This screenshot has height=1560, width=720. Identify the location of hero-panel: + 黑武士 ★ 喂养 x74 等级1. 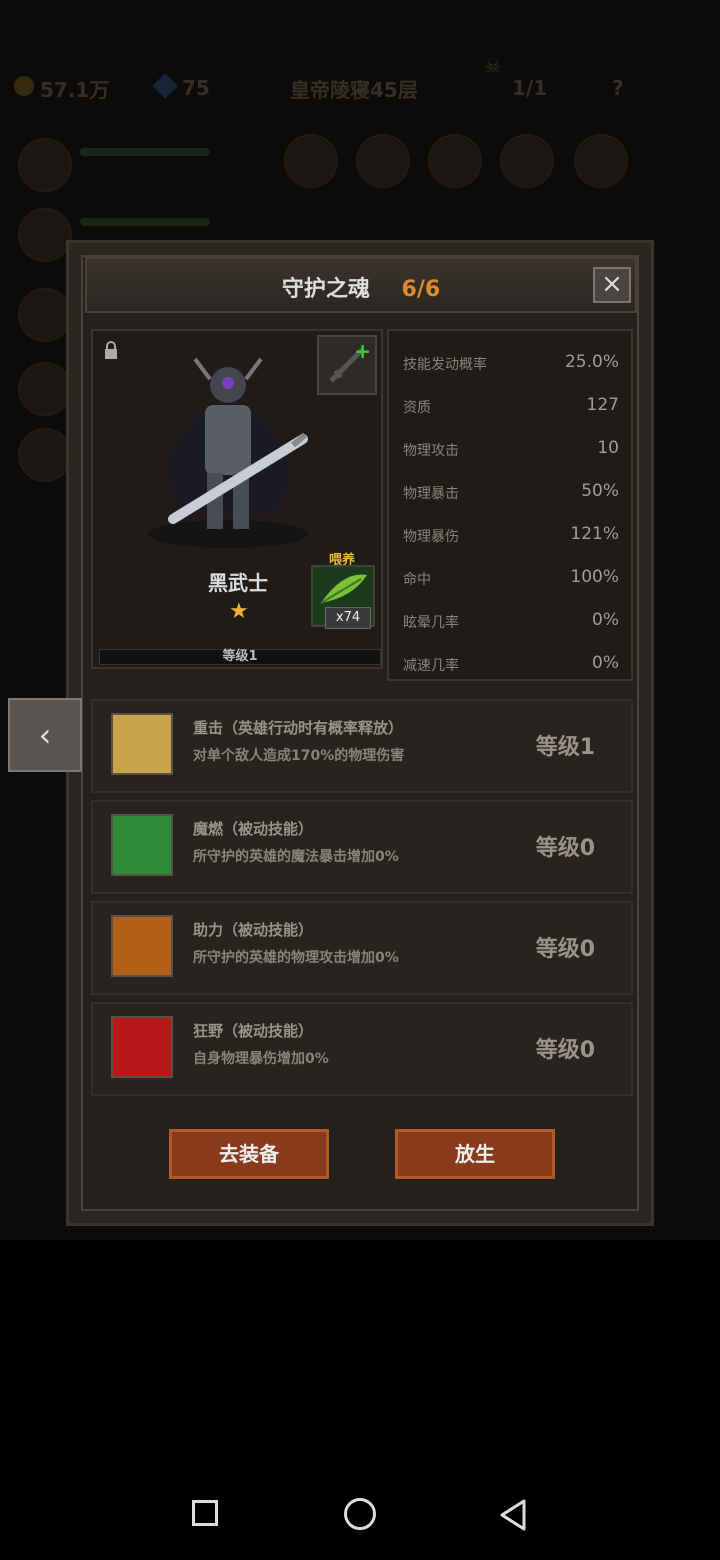
(237, 499).